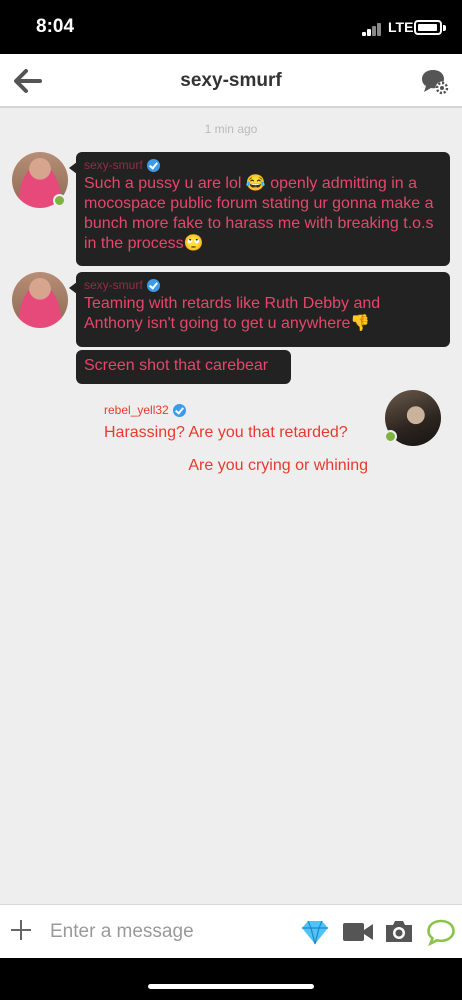 The height and width of the screenshot is (1000, 462). Describe the element at coordinates (430, 27) in the screenshot. I see `battery-icon` at that location.